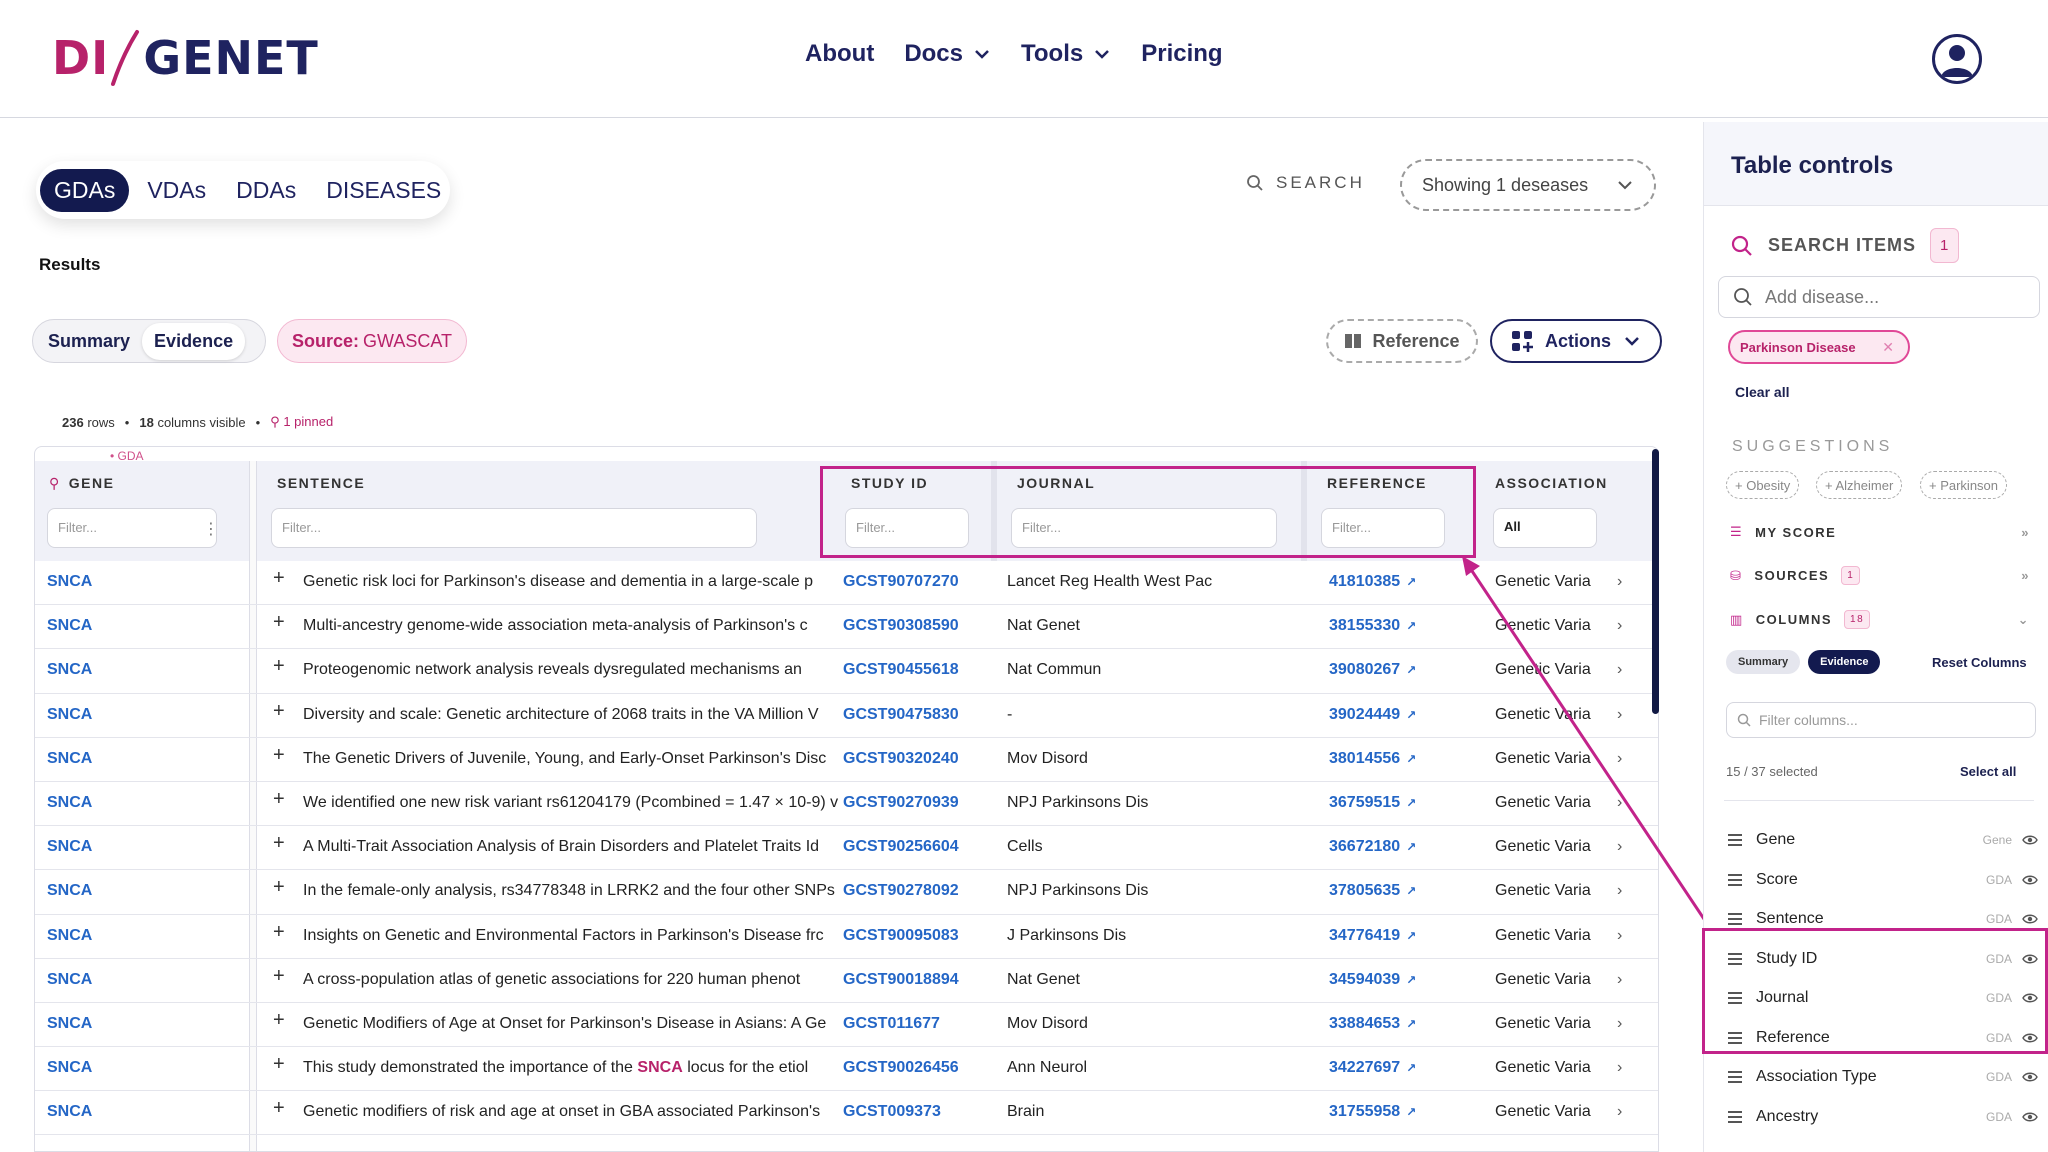 This screenshot has width=2048, height=1152. Describe the element at coordinates (1883, 1077) in the screenshot. I see `column-list-item: Association Type GDA` at that location.